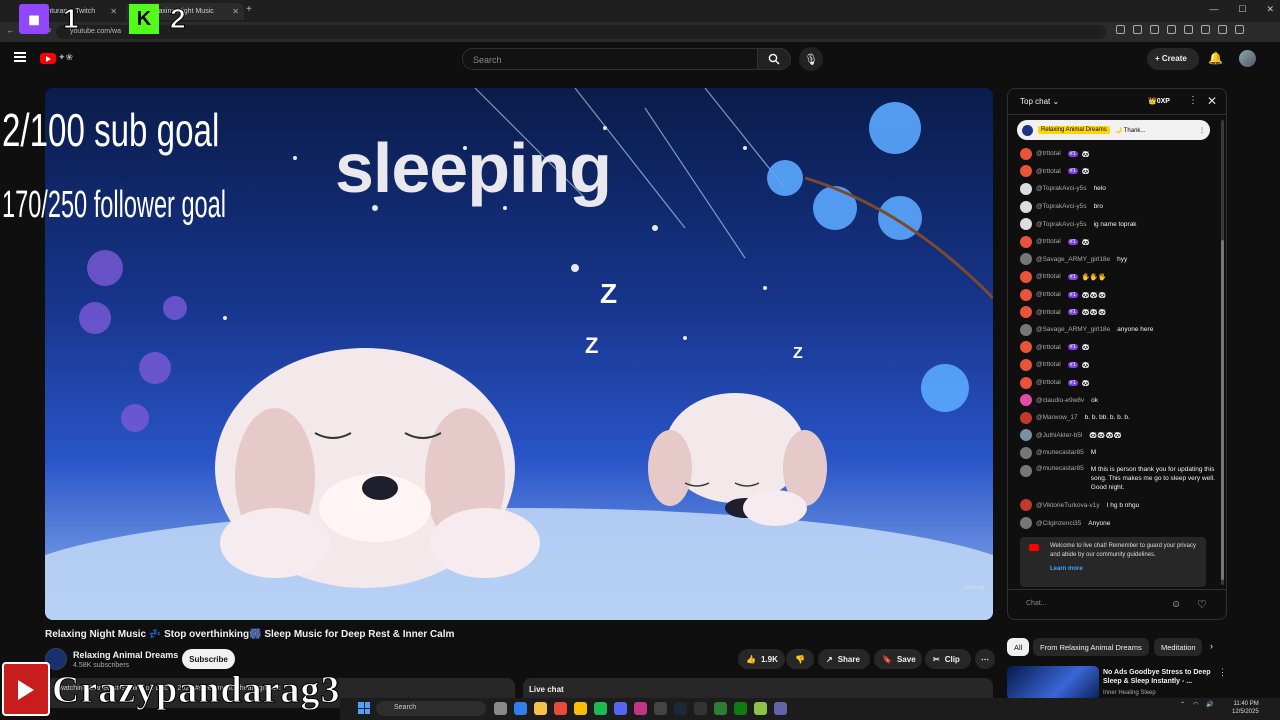 Image resolution: width=1280 pixels, height=720 pixels. Describe the element at coordinates (1114, 260) in the screenshot. I see `chat-message: @Savage_ARMY_girl18e hyy` at that location.